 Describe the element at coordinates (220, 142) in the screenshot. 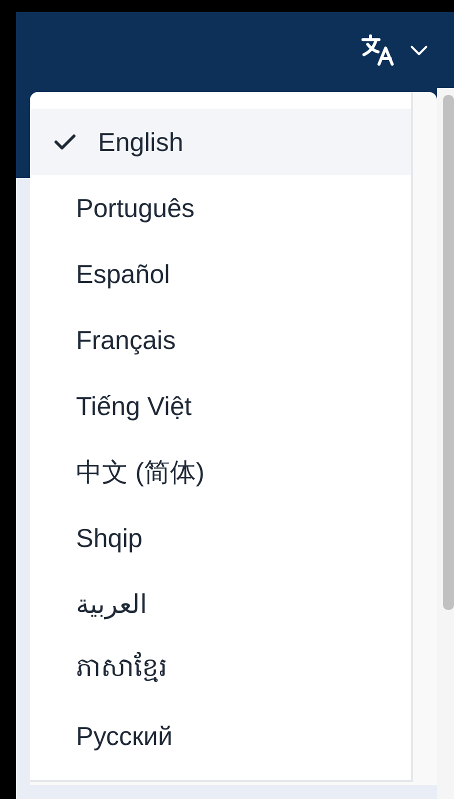

I see `language-option: English` at that location.